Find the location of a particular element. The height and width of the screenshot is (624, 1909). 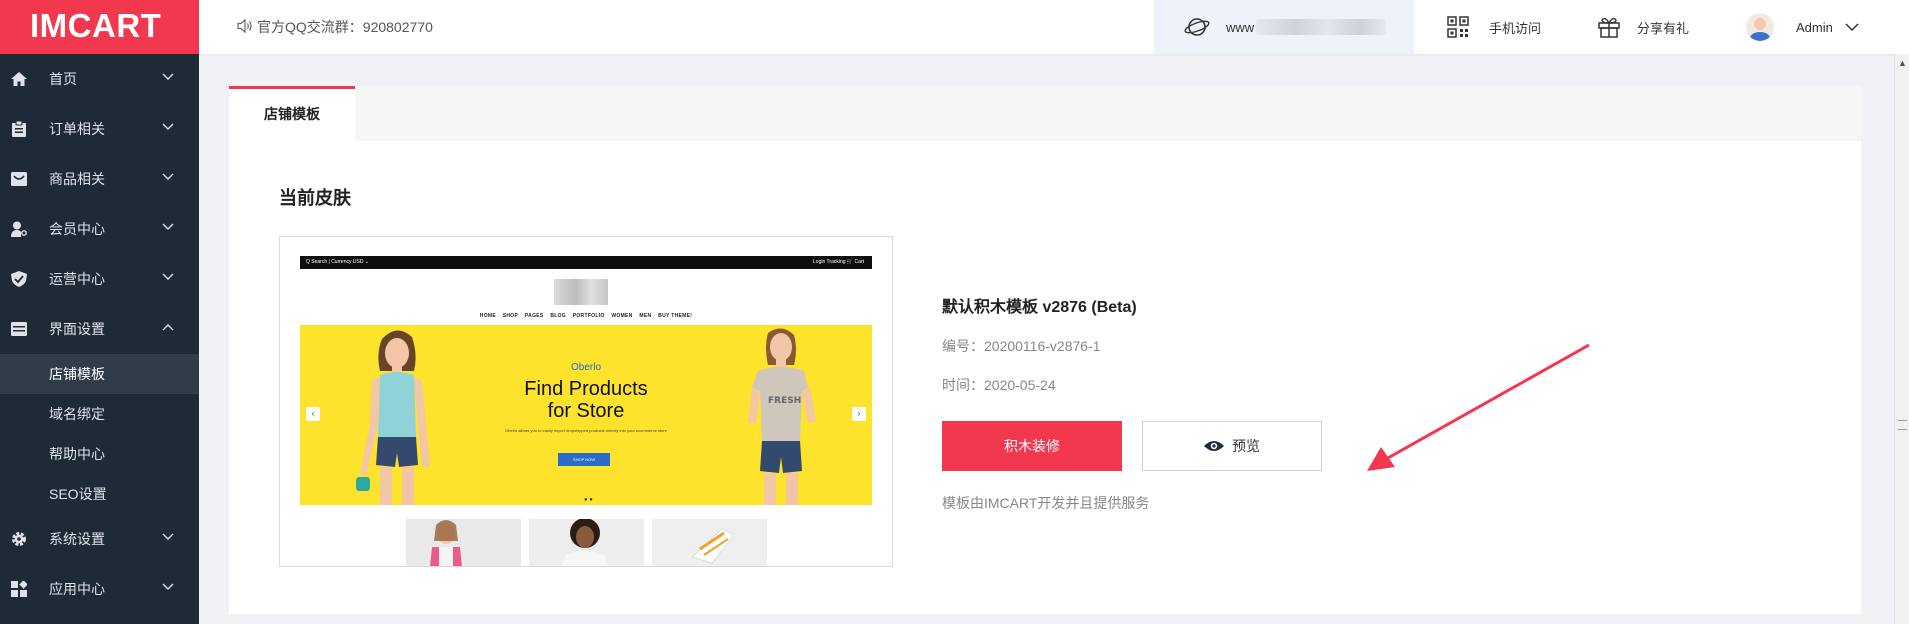

preview-menu-item: PORTFOLIO is located at coordinates (588, 316).